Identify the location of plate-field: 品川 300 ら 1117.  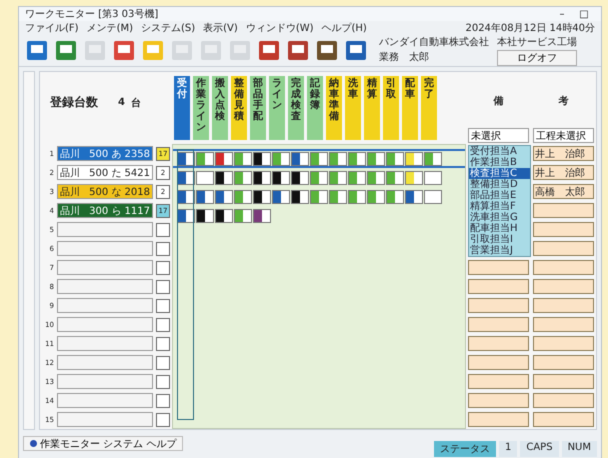
(105, 210).